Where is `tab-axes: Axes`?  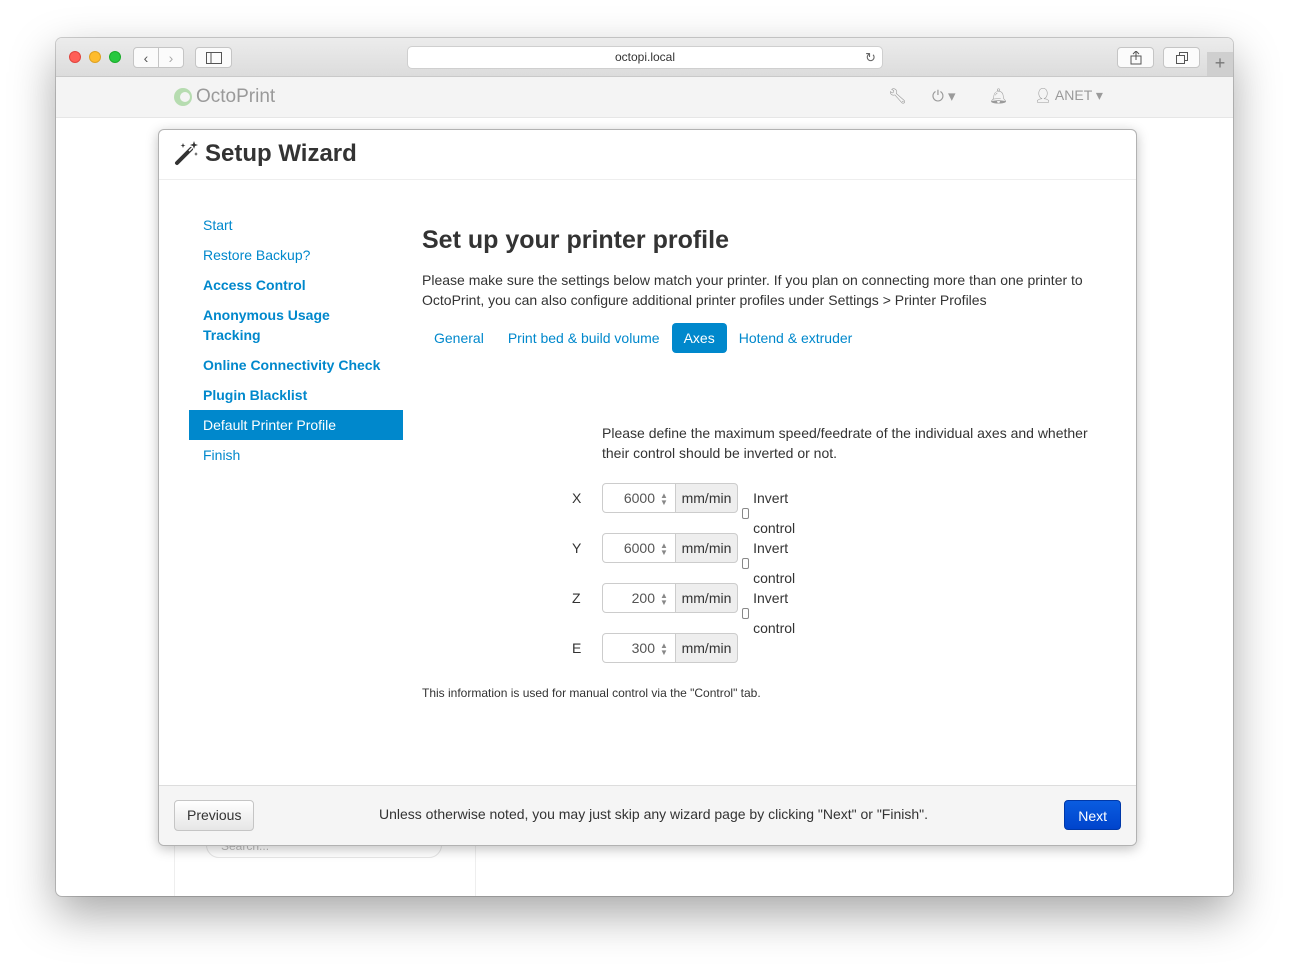
tab-axes: Axes is located at coordinates (699, 338).